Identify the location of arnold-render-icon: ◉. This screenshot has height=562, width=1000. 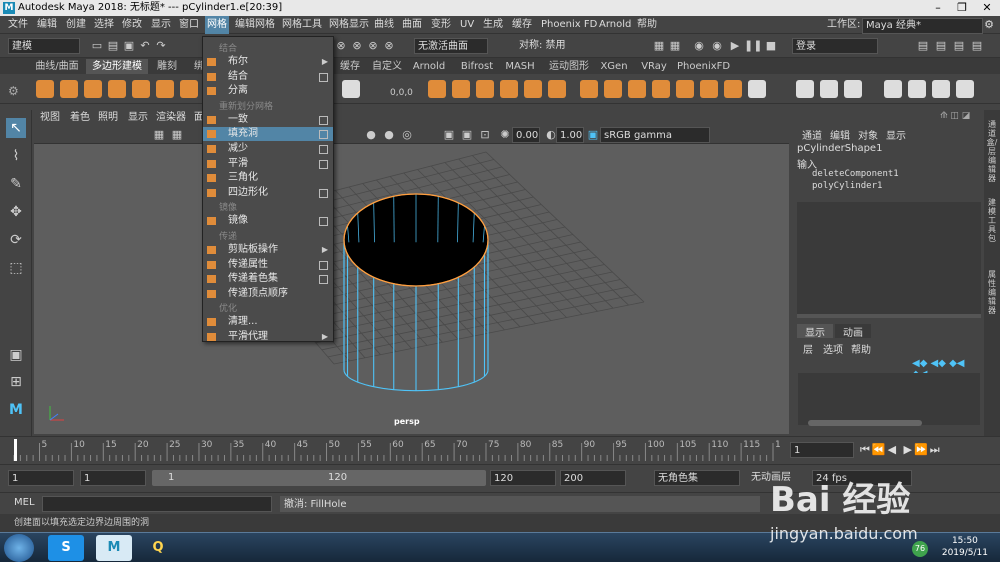
(717, 46).